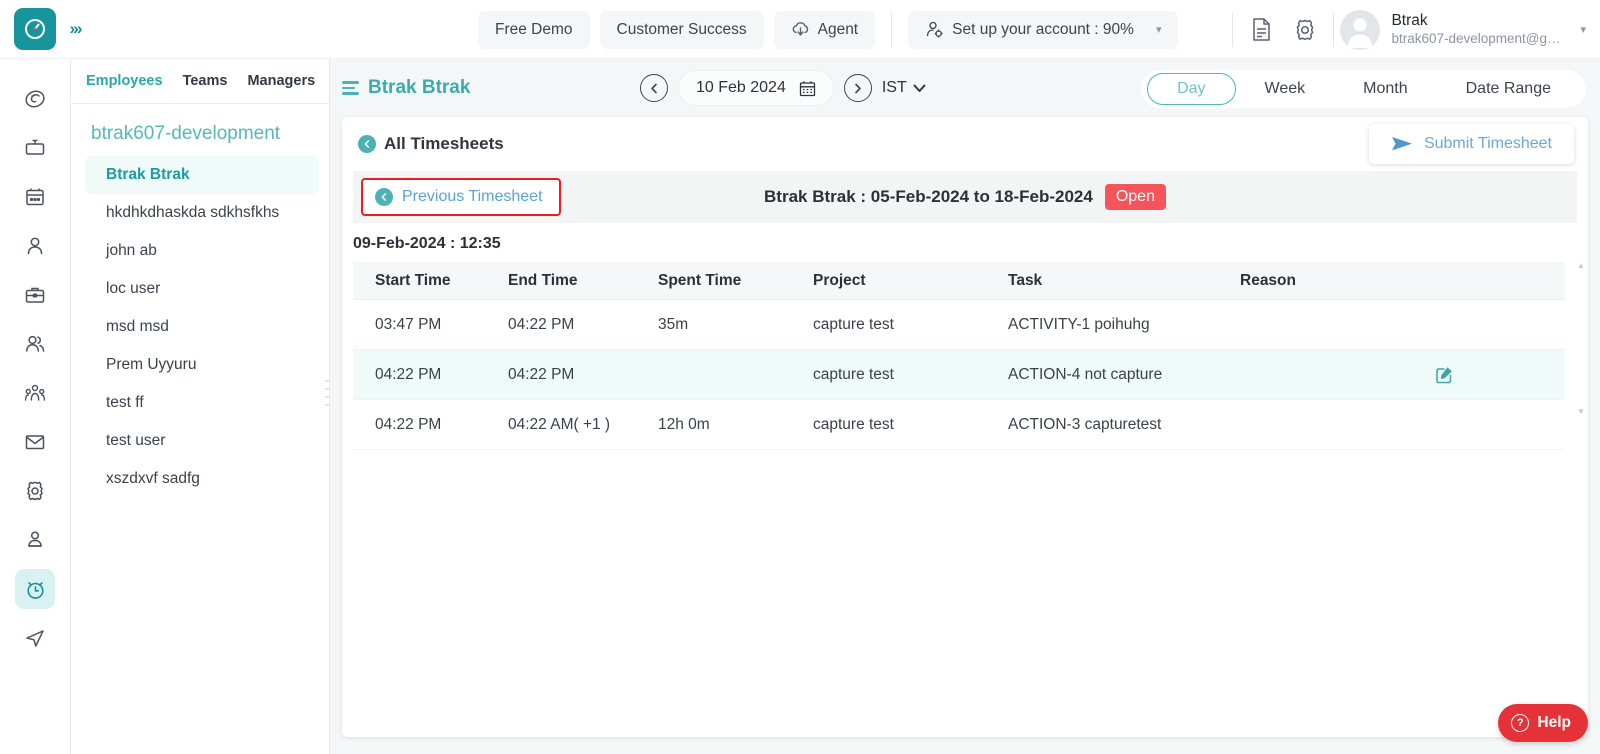 Image resolution: width=1600 pixels, height=754 pixels. Describe the element at coordinates (202, 441) in the screenshot. I see `list-item: test user` at that location.